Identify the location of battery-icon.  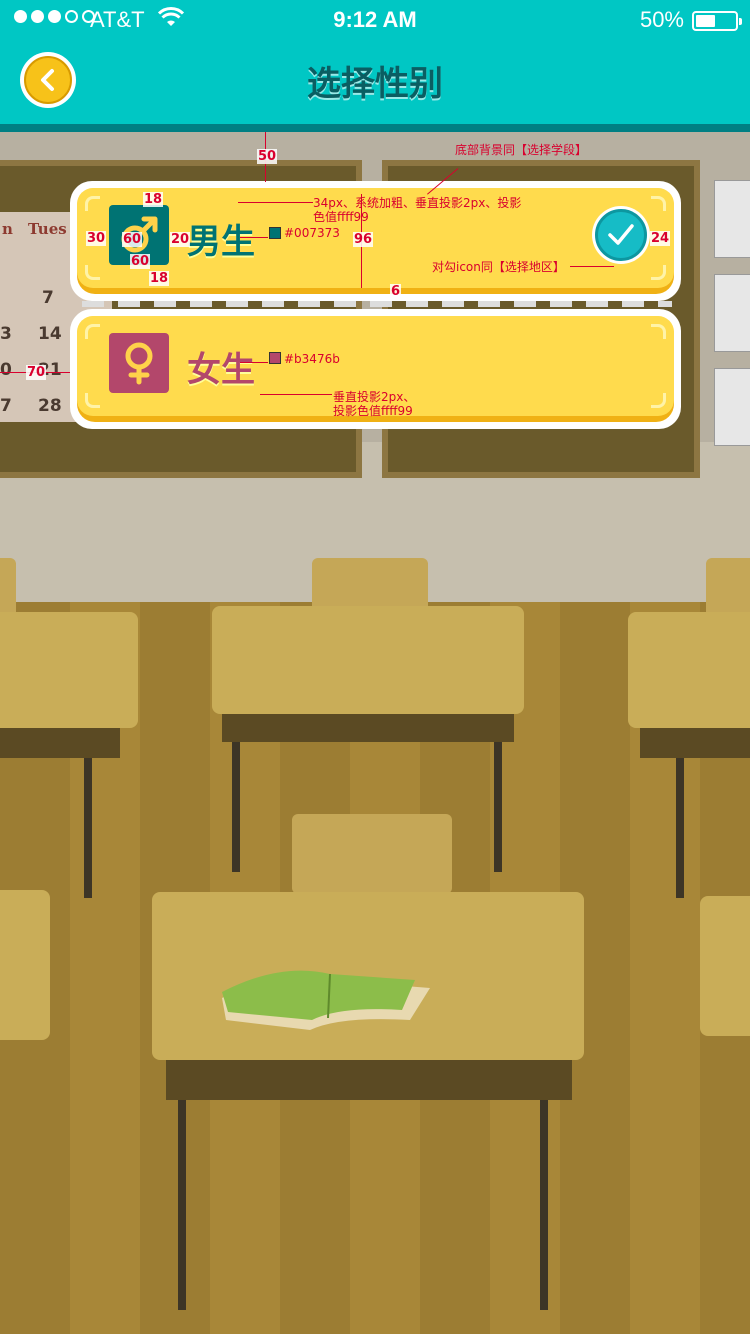
(717, 21).